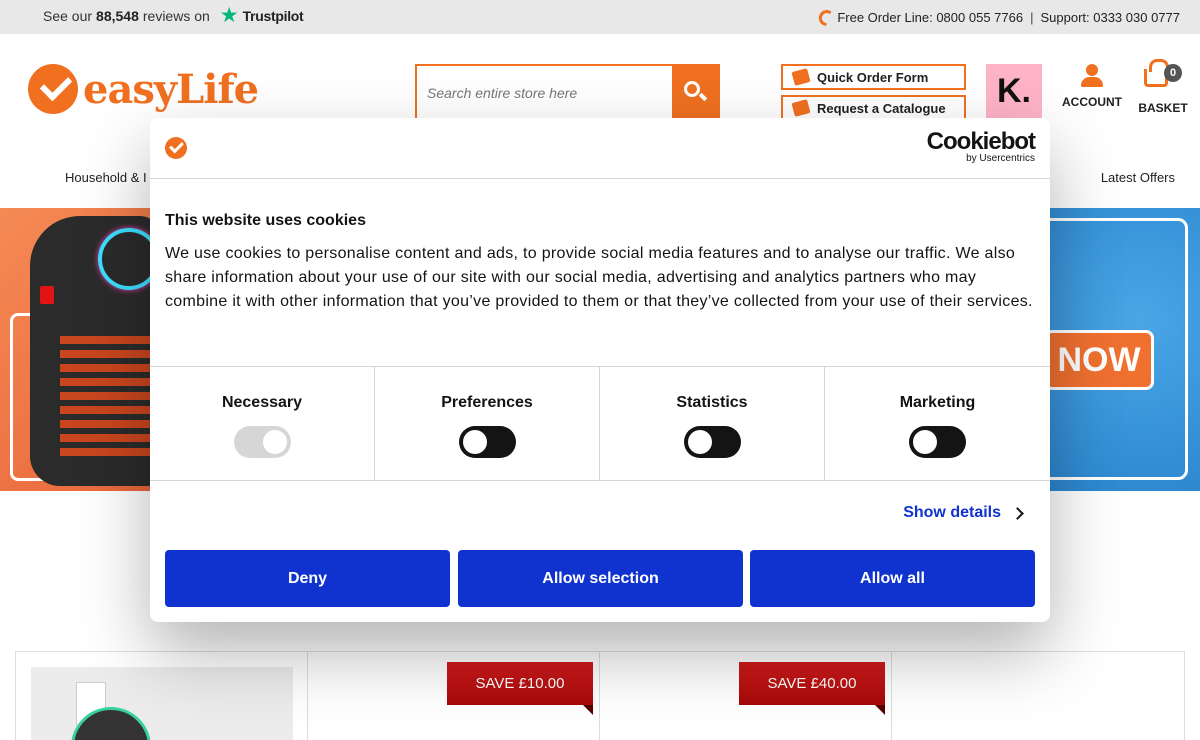  What do you see at coordinates (176, 148) in the screenshot?
I see `site-check-icon` at bounding box center [176, 148].